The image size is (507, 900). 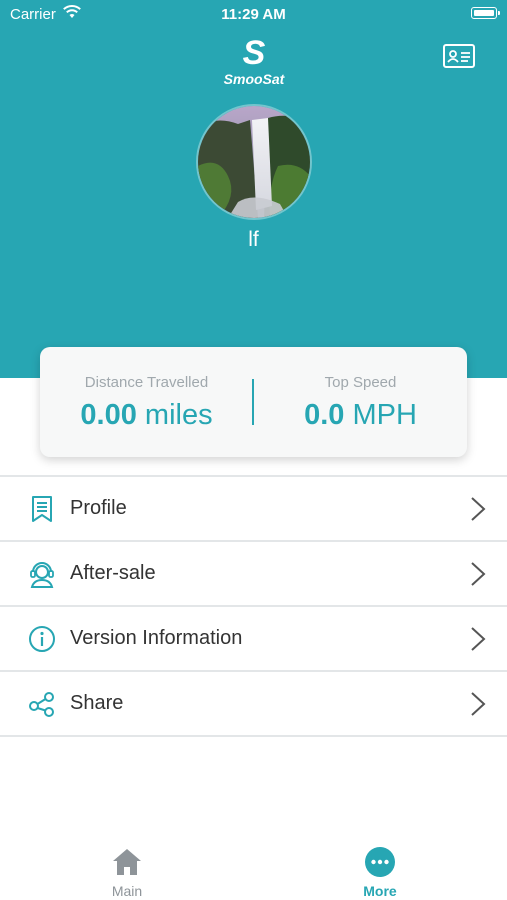 I want to click on avatar-waterfall-image, so click(x=254, y=162).